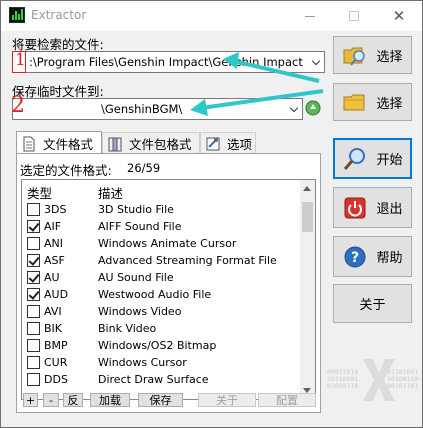 The image size is (423, 428). Describe the element at coordinates (54, 260) in the screenshot. I see `format-ext: ASF` at that location.